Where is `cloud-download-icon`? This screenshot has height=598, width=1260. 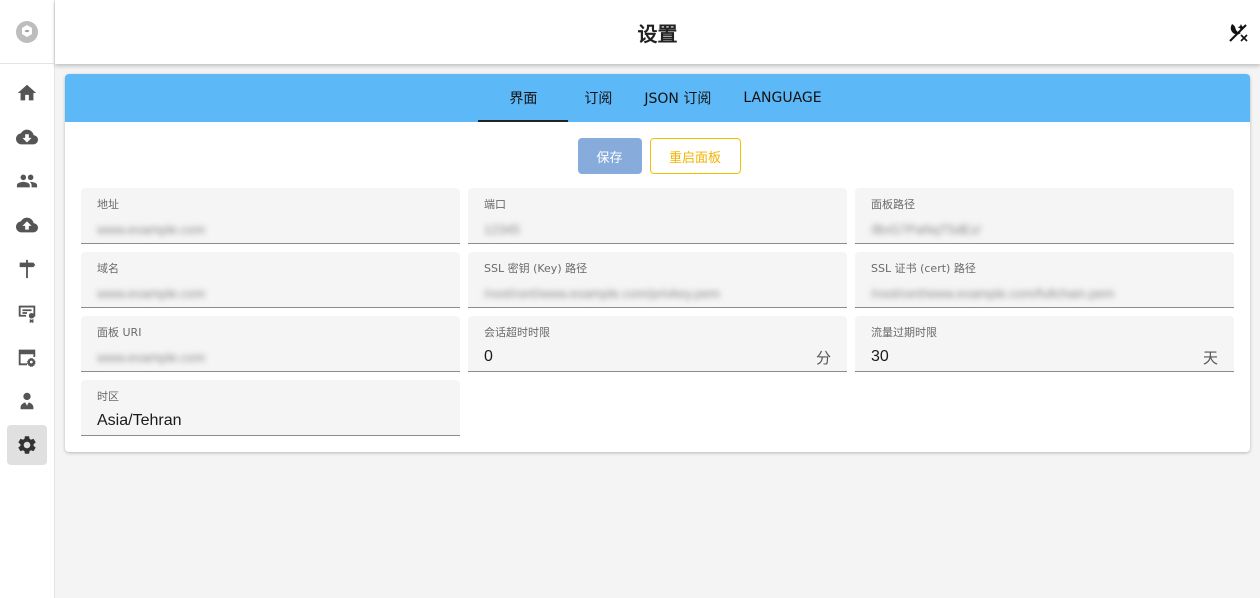
cloud-download-icon is located at coordinates (27, 137).